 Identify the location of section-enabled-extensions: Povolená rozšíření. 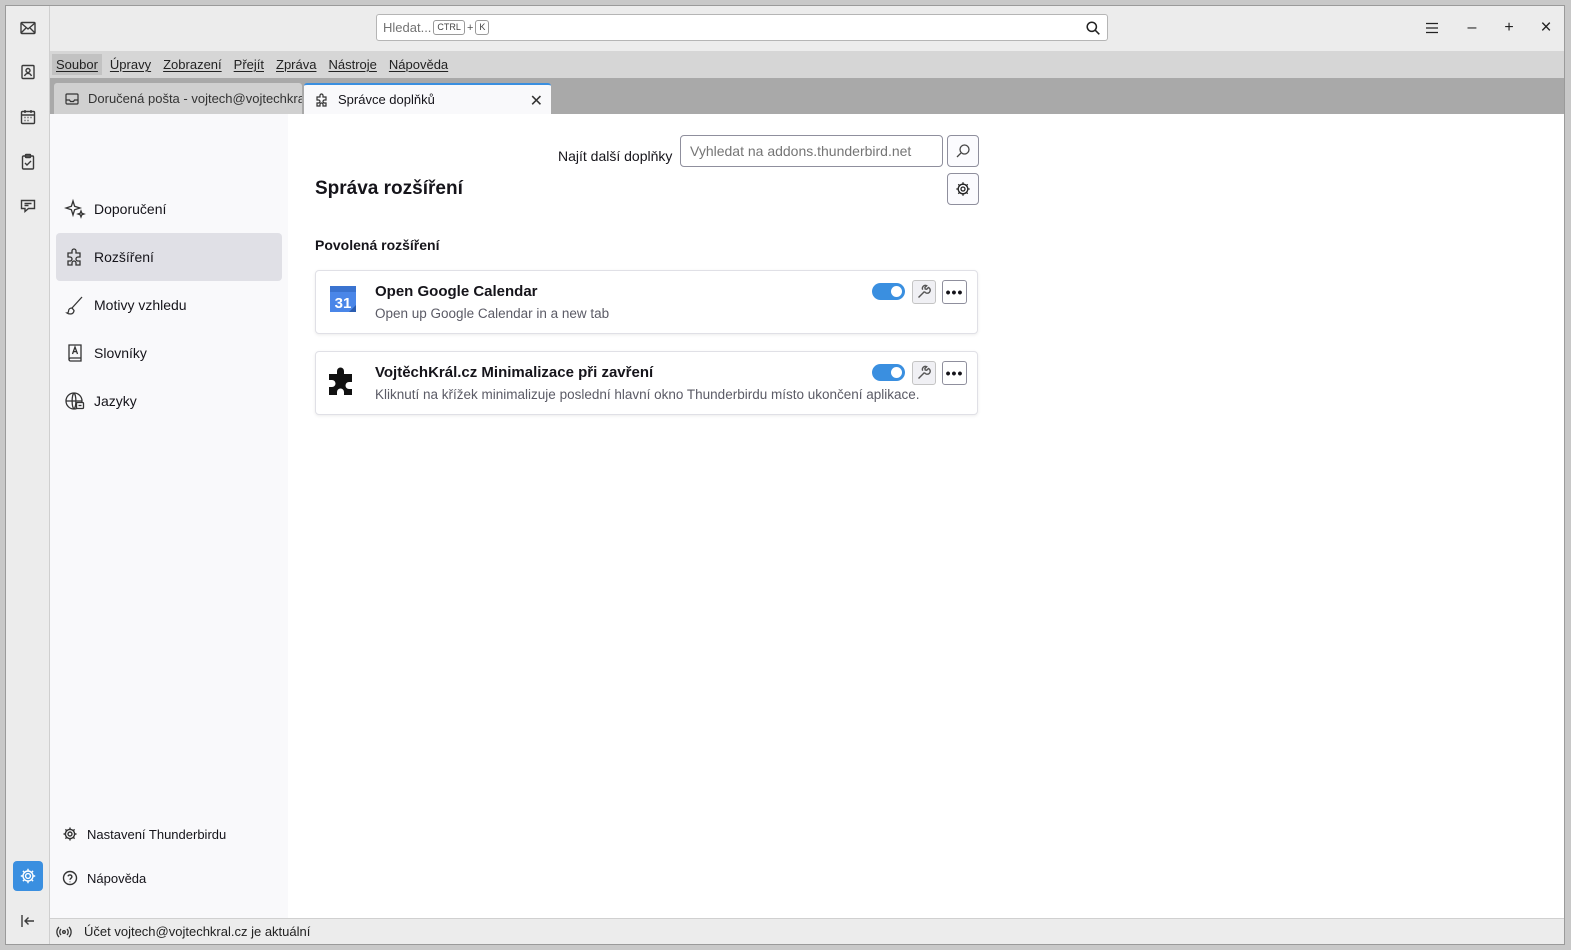
(377, 245).